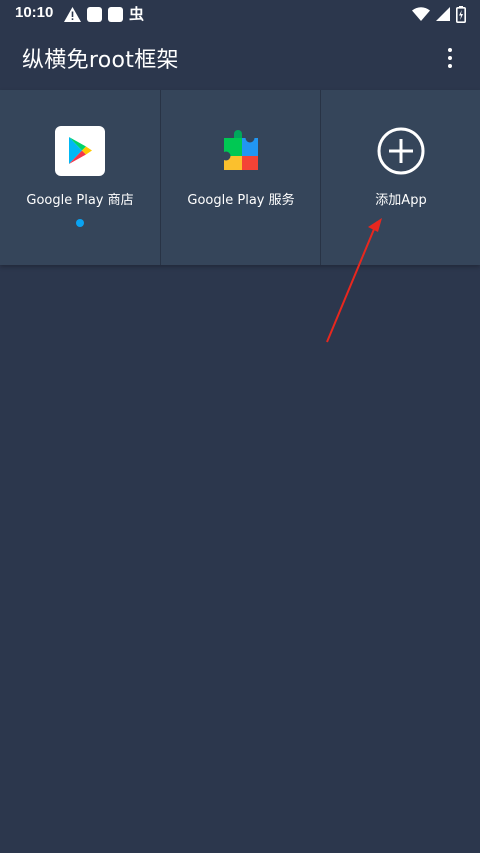 Image resolution: width=480 pixels, height=853 pixels. I want to click on warning-icon, so click(72, 14).